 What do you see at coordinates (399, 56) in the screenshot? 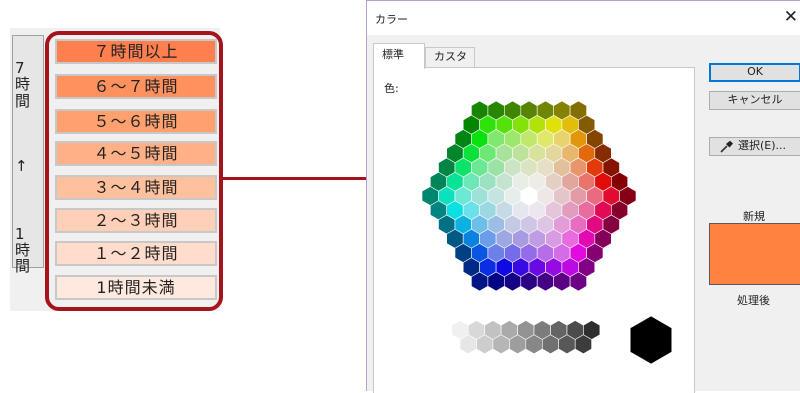
I see `tab-standard: 標準` at bounding box center [399, 56].